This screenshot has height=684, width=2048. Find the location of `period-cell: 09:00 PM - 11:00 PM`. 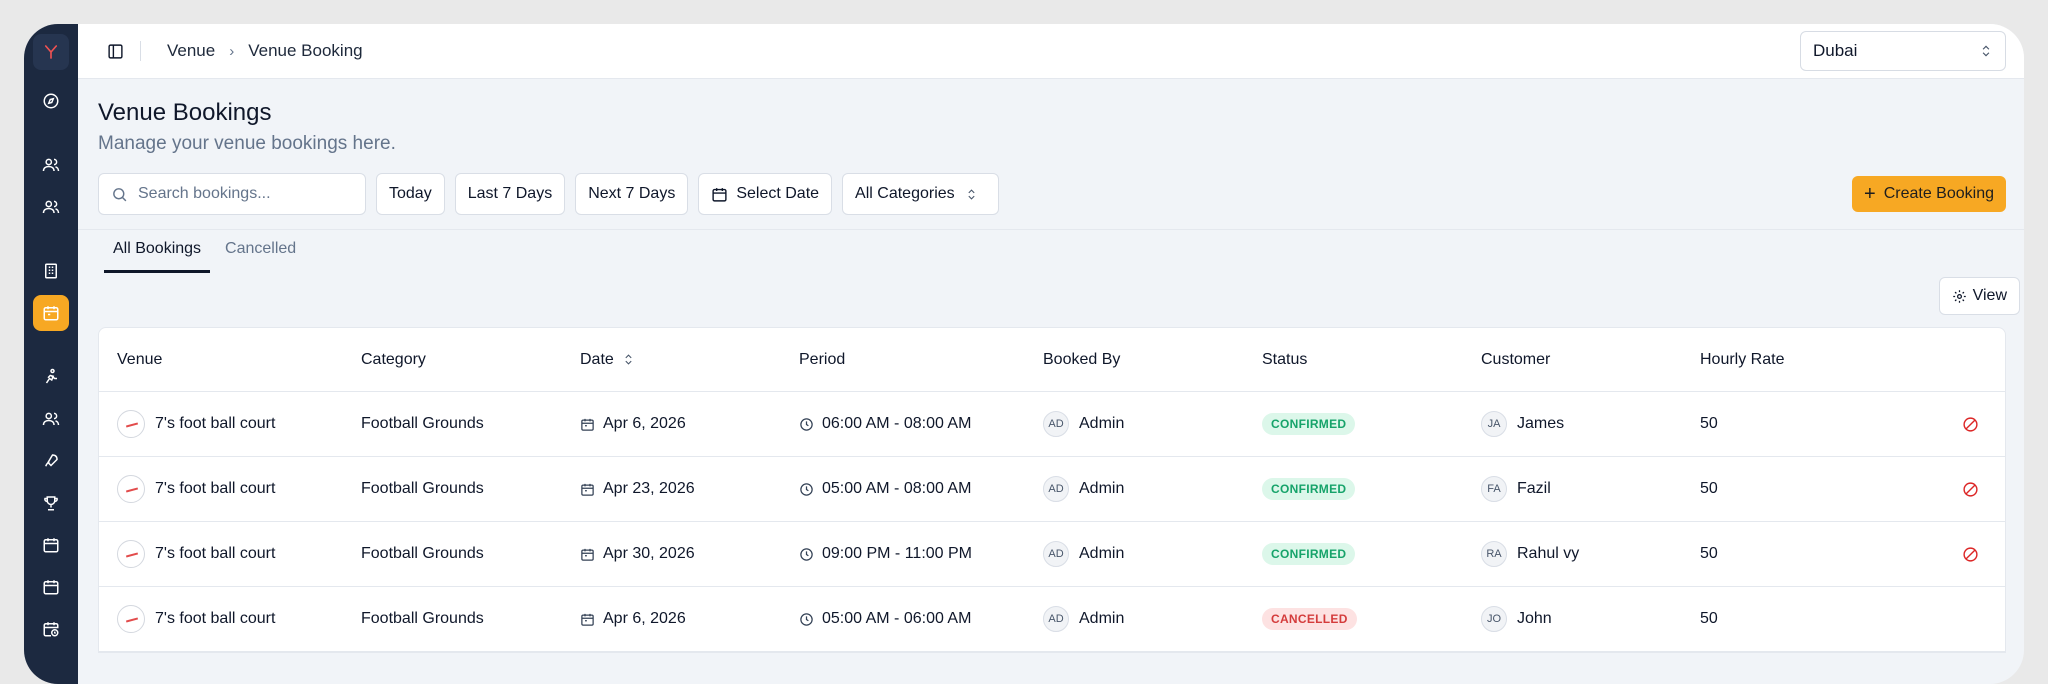

period-cell: 09:00 PM - 11:00 PM is located at coordinates (897, 553).